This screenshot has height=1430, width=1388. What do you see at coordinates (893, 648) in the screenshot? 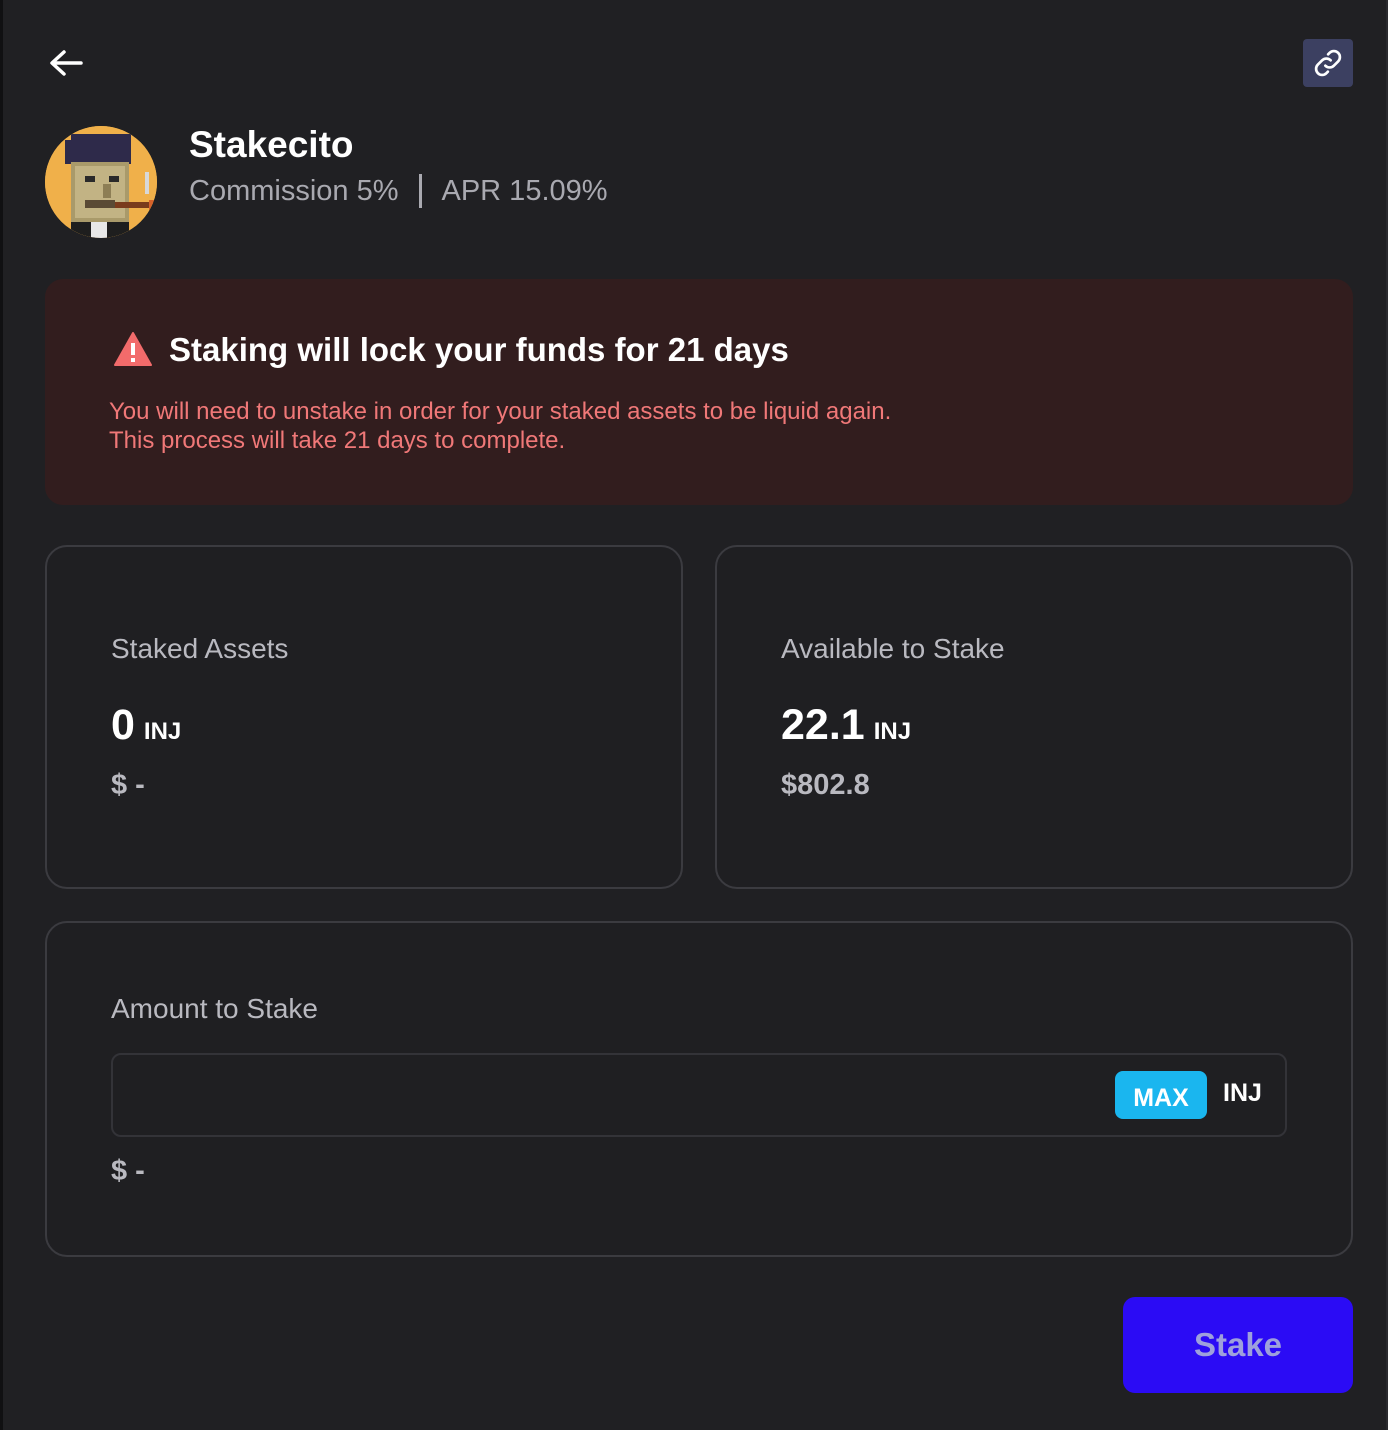
I see `available-label: Available to Stake` at bounding box center [893, 648].